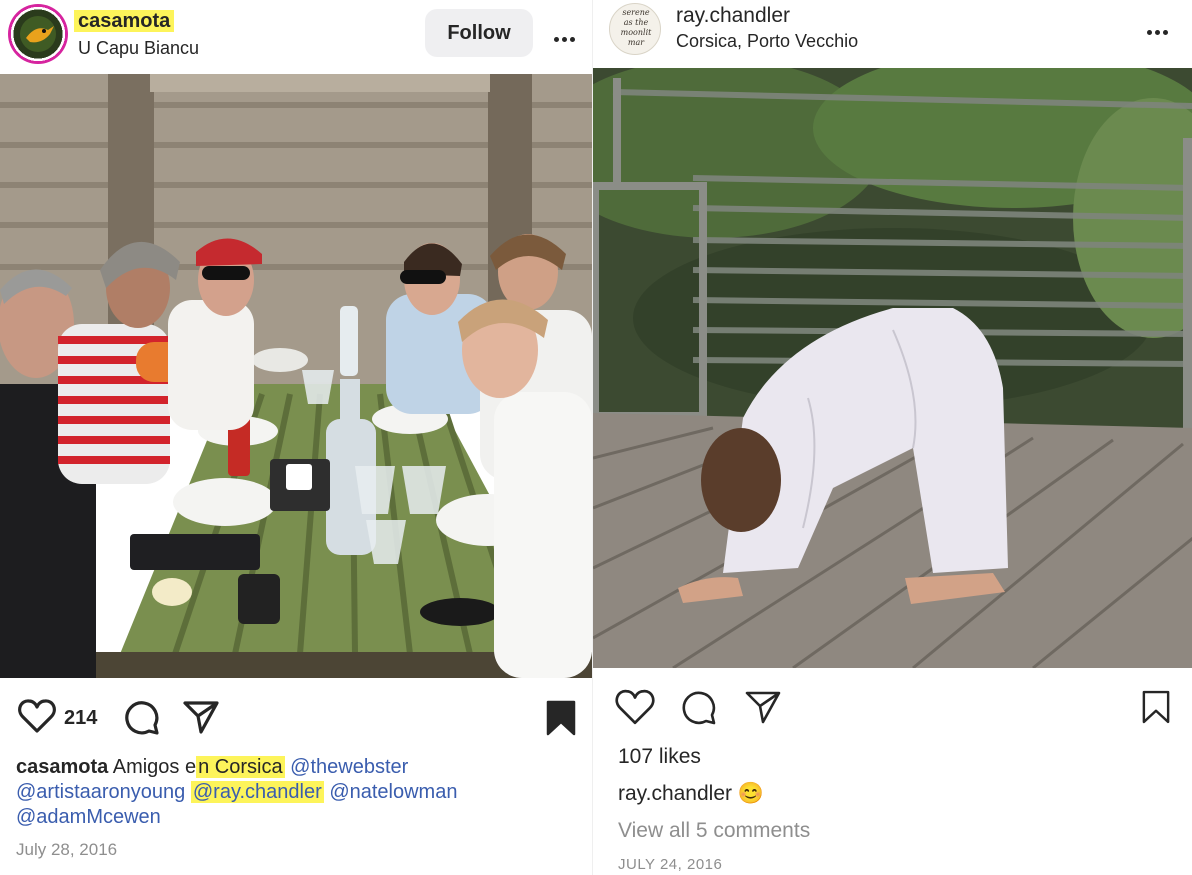 The image size is (1192, 875). Describe the element at coordinates (636, 22) in the screenshot. I see `avatar-text-line: as the` at that location.